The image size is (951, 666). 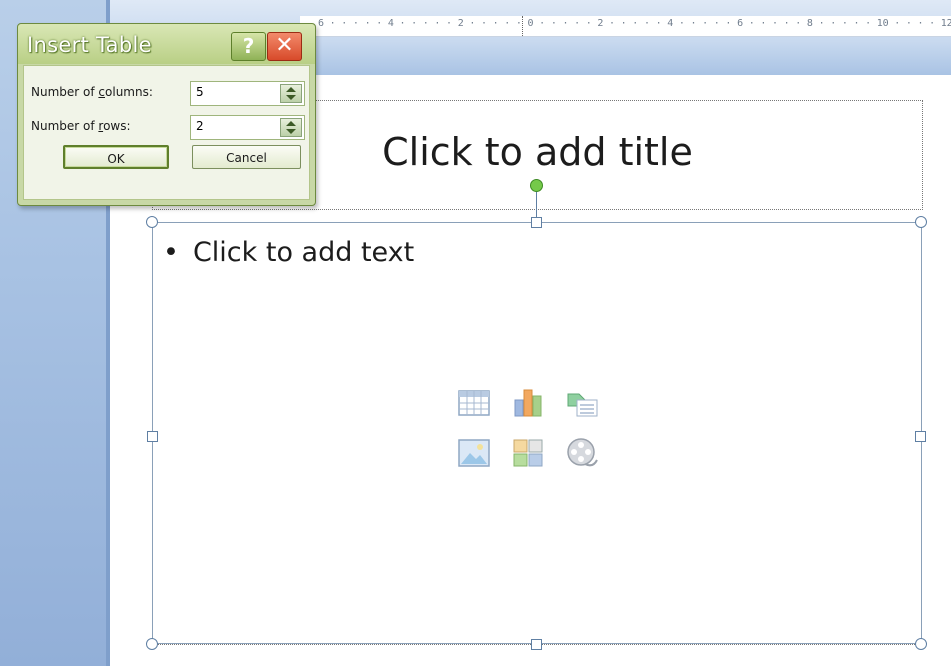 I want to click on ruler-center-mark, so click(x=523, y=26).